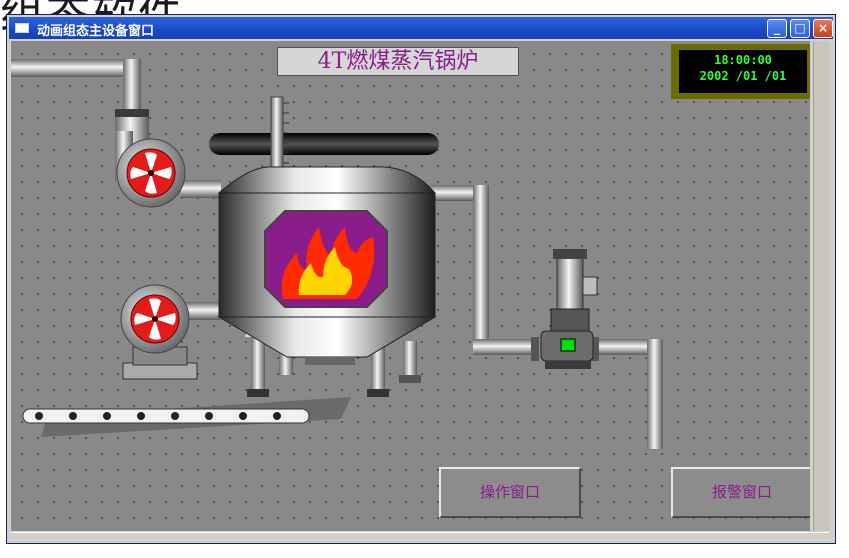 Image resolution: width=849 pixels, height=558 pixels. I want to click on title-bar: 动画组态主设备窗口 _ □ ×, so click(421, 28).